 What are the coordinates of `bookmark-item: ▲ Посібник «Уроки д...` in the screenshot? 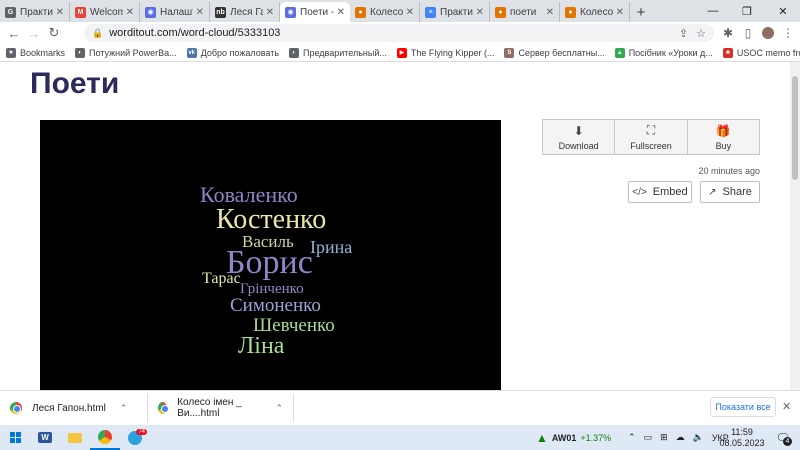 It's located at (663, 52).